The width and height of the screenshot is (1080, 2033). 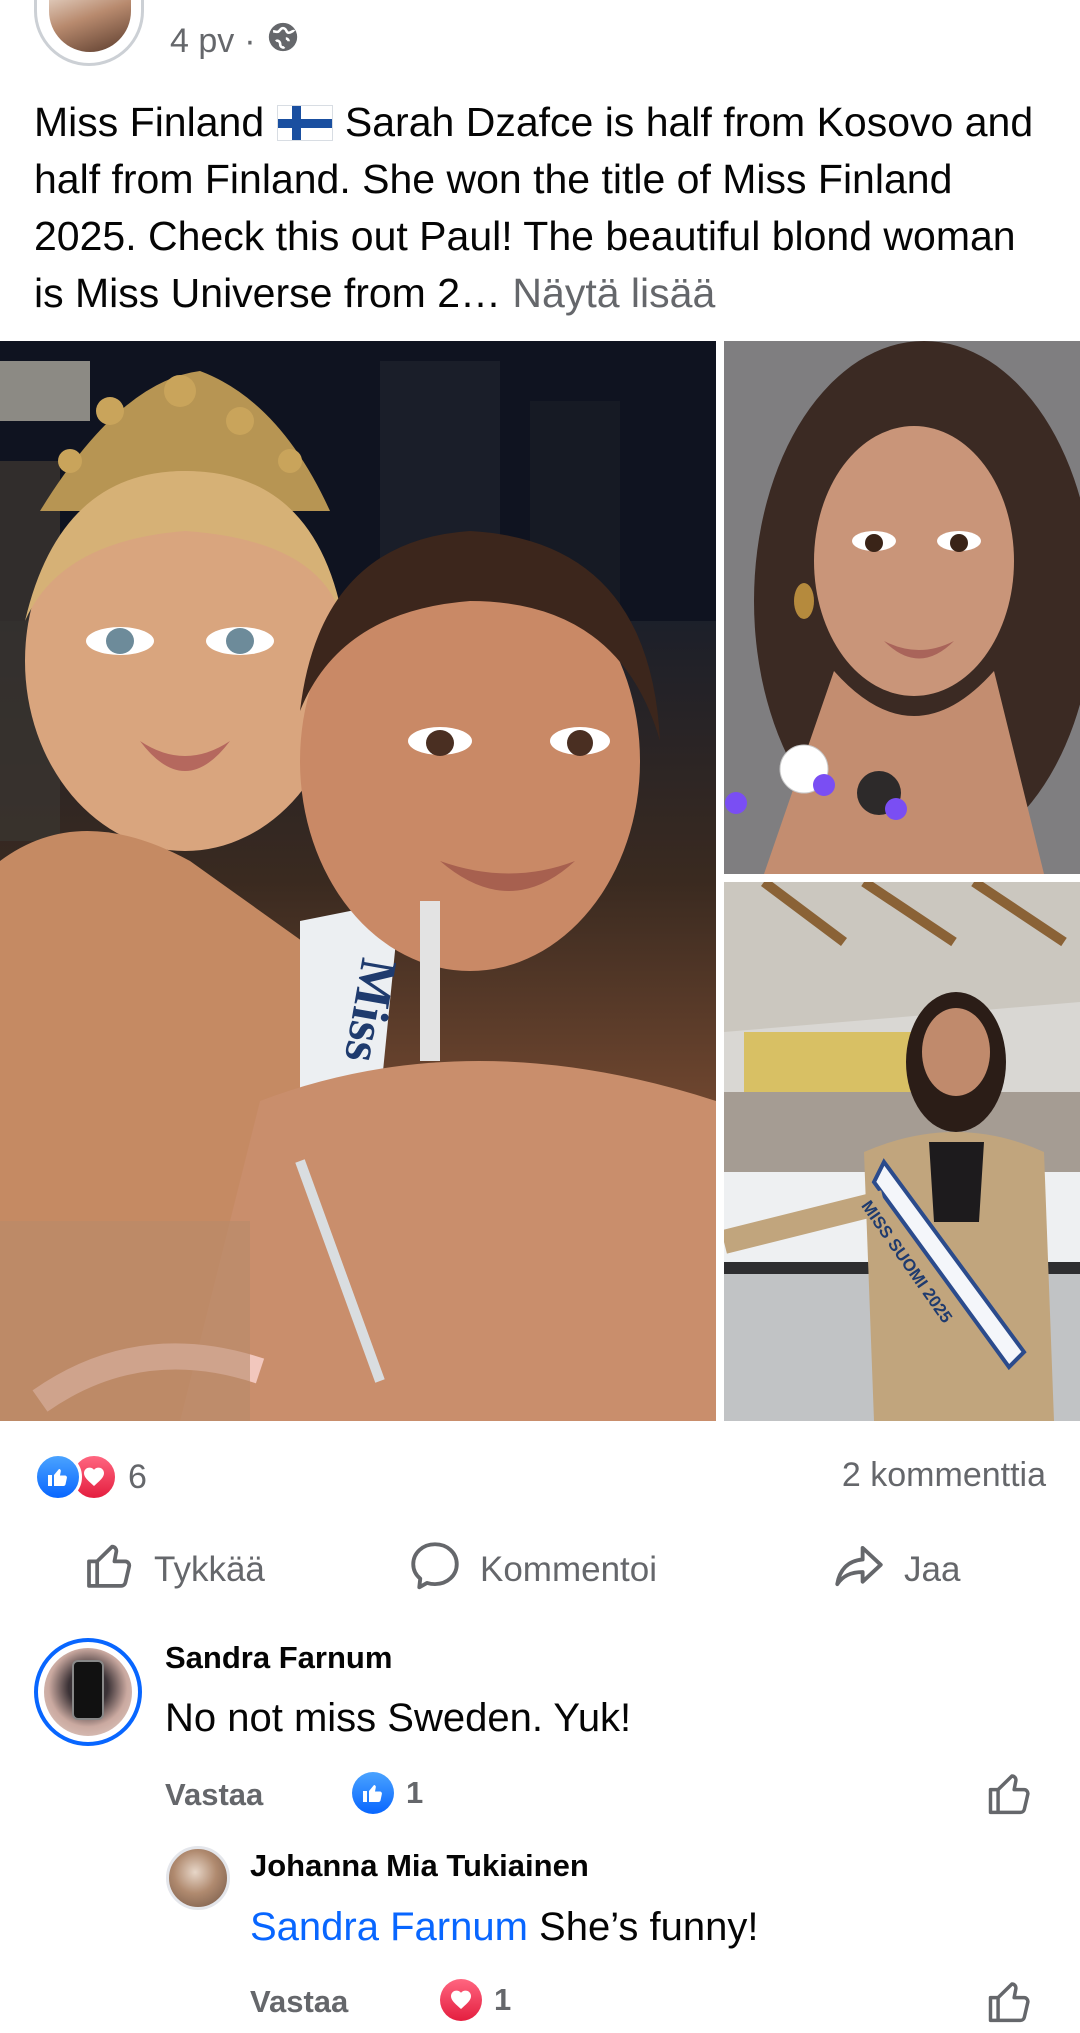 I want to click on reply-reaction: 1, so click(x=475, y=2000).